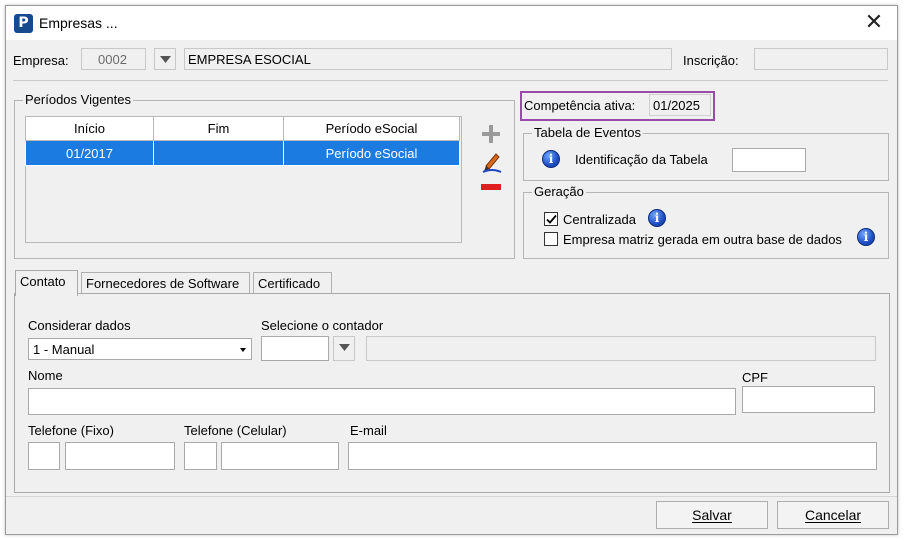 The width and height of the screenshot is (905, 540). Describe the element at coordinates (428, 59) in the screenshot. I see `empresa-name-field: EMPRESA ESOCIAL` at that location.